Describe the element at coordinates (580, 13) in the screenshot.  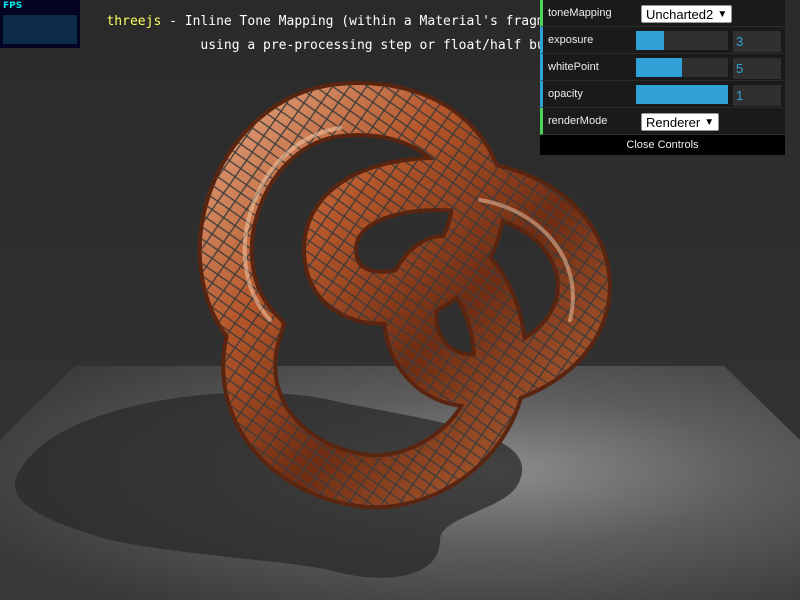
I see `tone-mapping-label: toneMapping` at that location.